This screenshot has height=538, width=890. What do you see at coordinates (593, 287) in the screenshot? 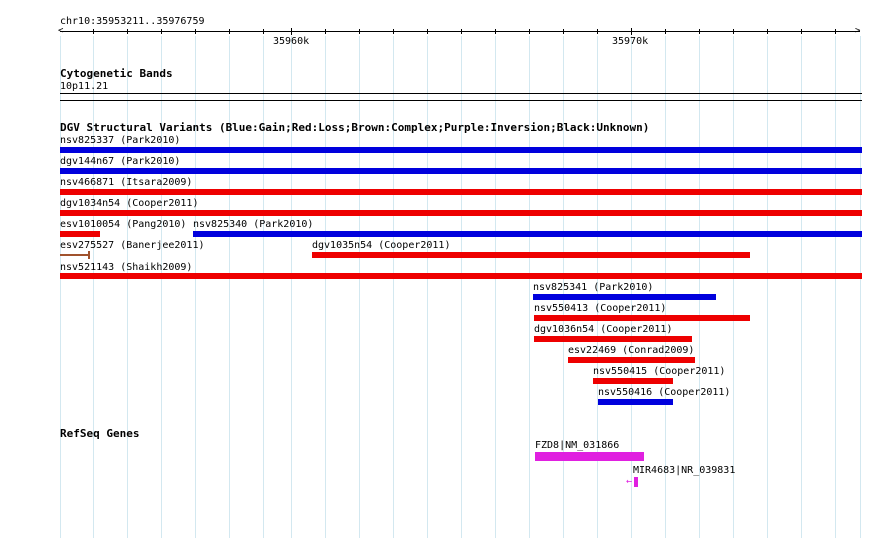
I see `variant-label: nsv825341 (Park2010)` at bounding box center [593, 287].